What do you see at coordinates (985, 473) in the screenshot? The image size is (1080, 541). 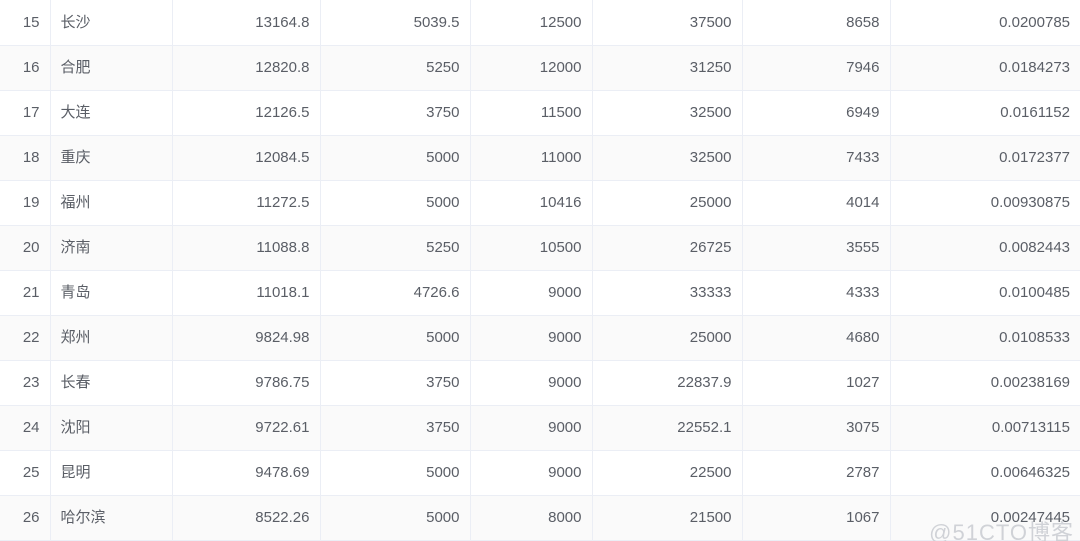 I see `cell-m6: 0.00646325` at bounding box center [985, 473].